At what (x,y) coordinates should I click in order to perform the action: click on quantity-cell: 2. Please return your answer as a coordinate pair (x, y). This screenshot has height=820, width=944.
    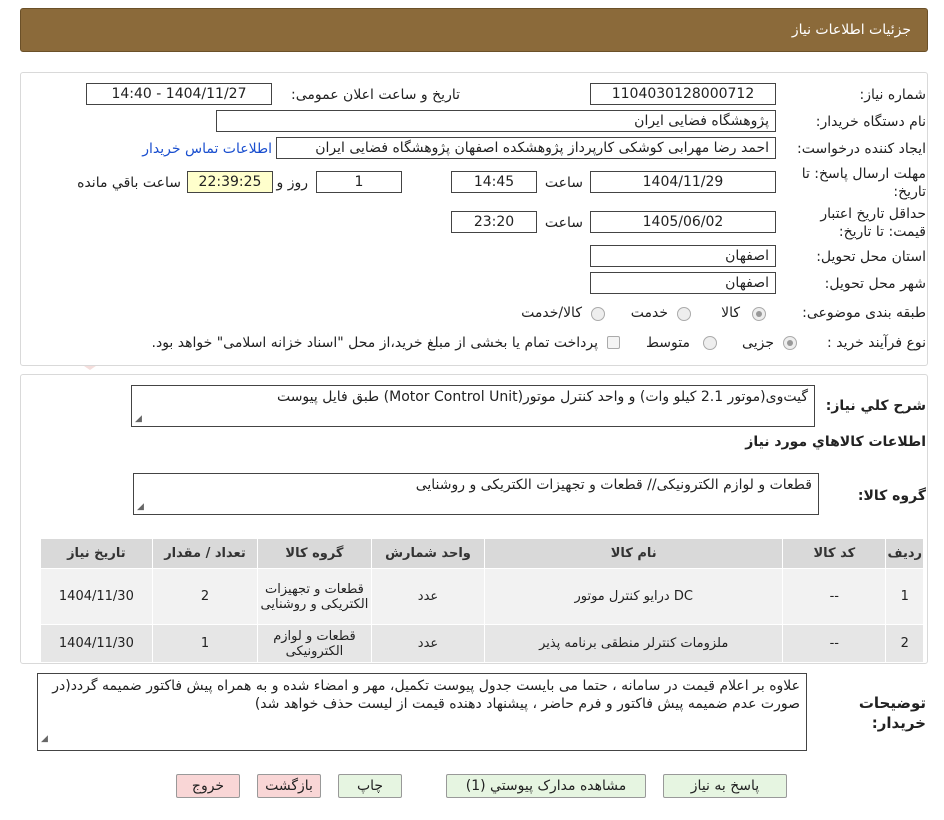
    Looking at the image, I should click on (205, 596).